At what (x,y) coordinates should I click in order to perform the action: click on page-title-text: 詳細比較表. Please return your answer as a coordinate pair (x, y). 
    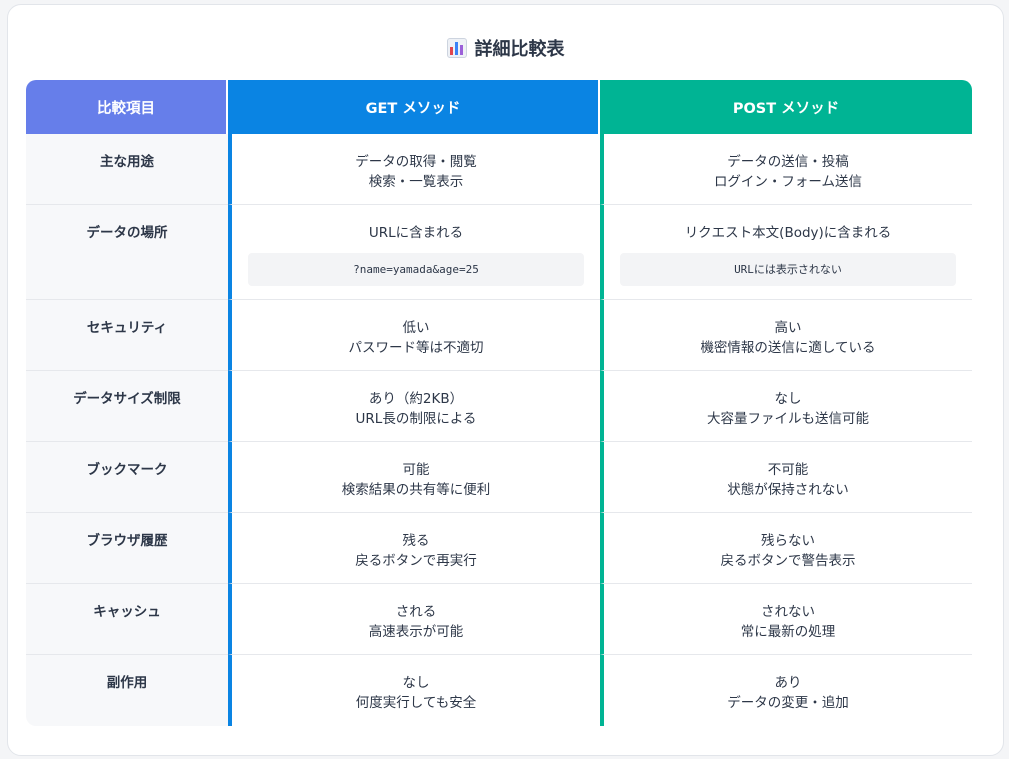
    Looking at the image, I should click on (519, 49).